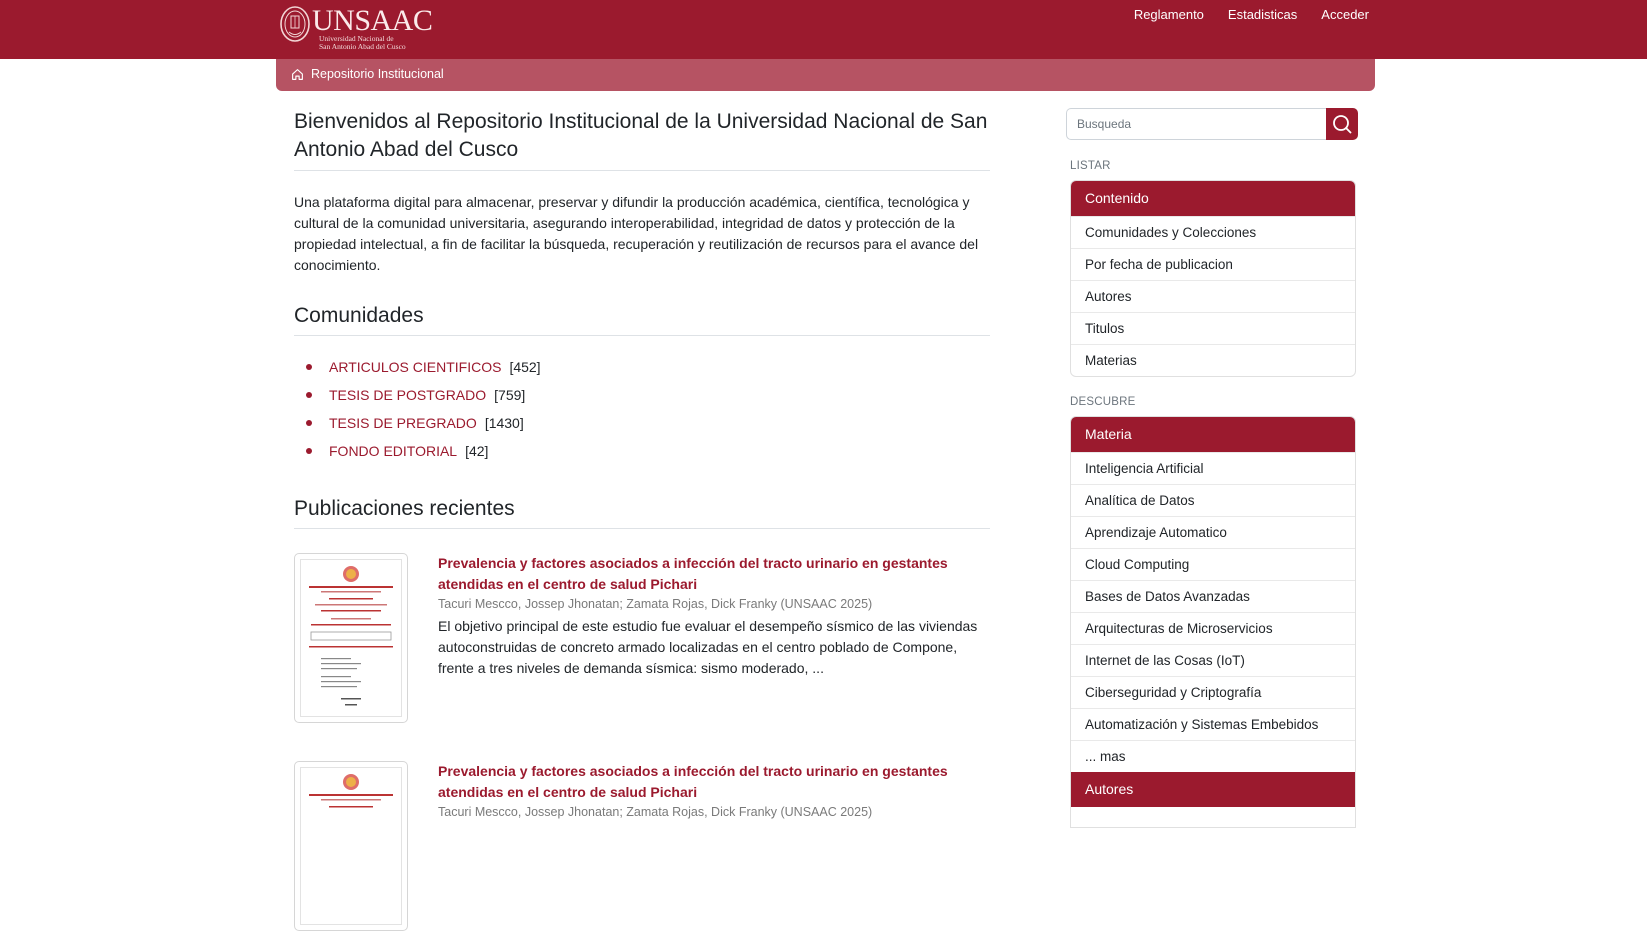  Describe the element at coordinates (1213, 789) in the screenshot. I see `autores-header: Autores` at that location.